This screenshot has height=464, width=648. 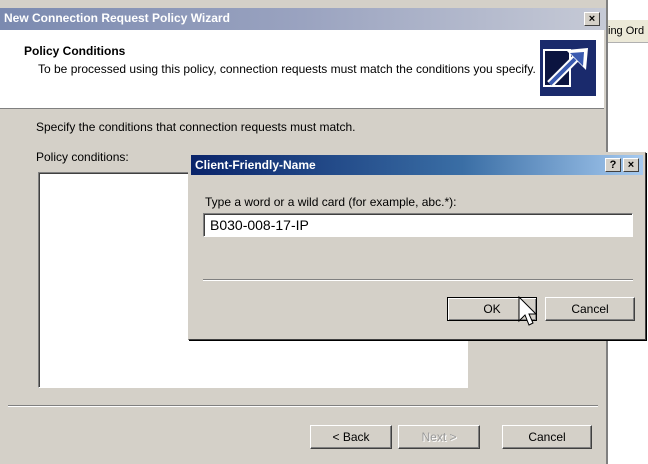 I want to click on help-icon: ?, so click(x=613, y=165).